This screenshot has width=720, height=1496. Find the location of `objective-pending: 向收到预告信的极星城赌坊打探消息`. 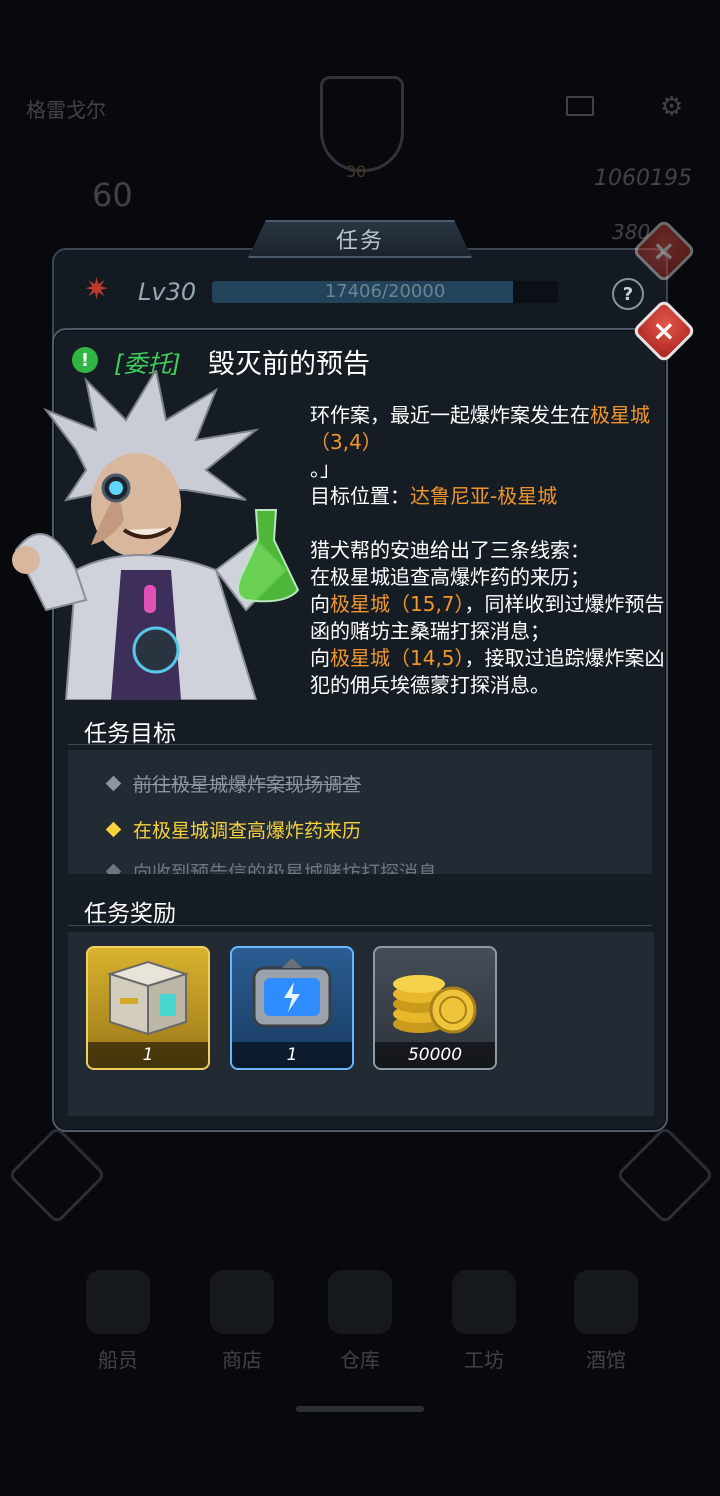

objective-pending: 向收到预告信的极星城赌坊打探消息 is located at coordinates (271, 866).